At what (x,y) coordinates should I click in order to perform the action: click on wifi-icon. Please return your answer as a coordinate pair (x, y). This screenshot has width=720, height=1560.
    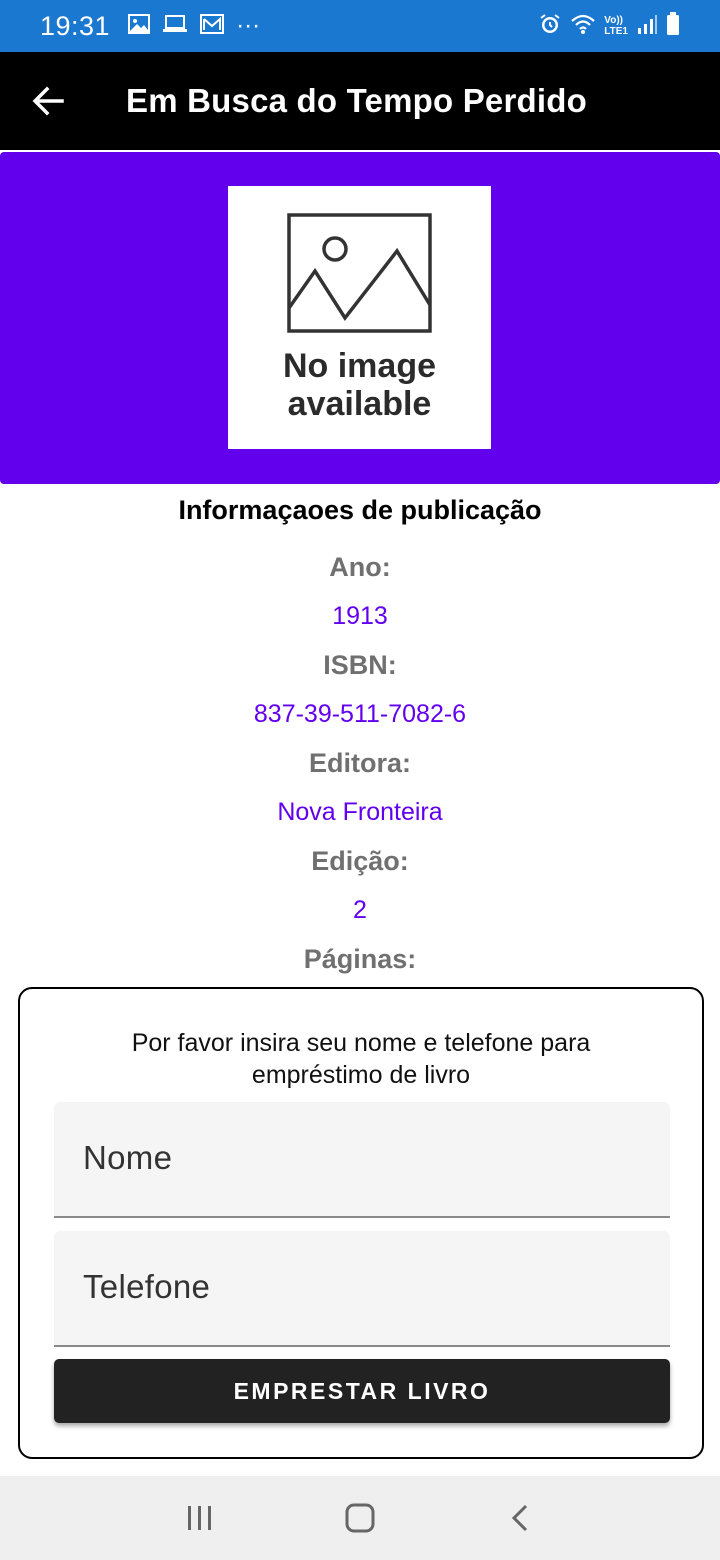
    Looking at the image, I should click on (583, 26).